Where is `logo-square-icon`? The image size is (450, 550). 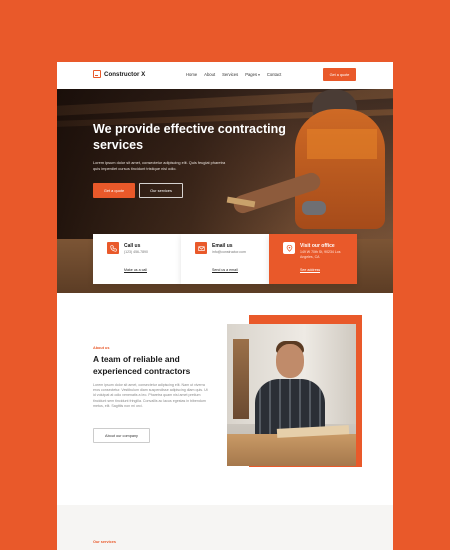 logo-square-icon is located at coordinates (97, 74).